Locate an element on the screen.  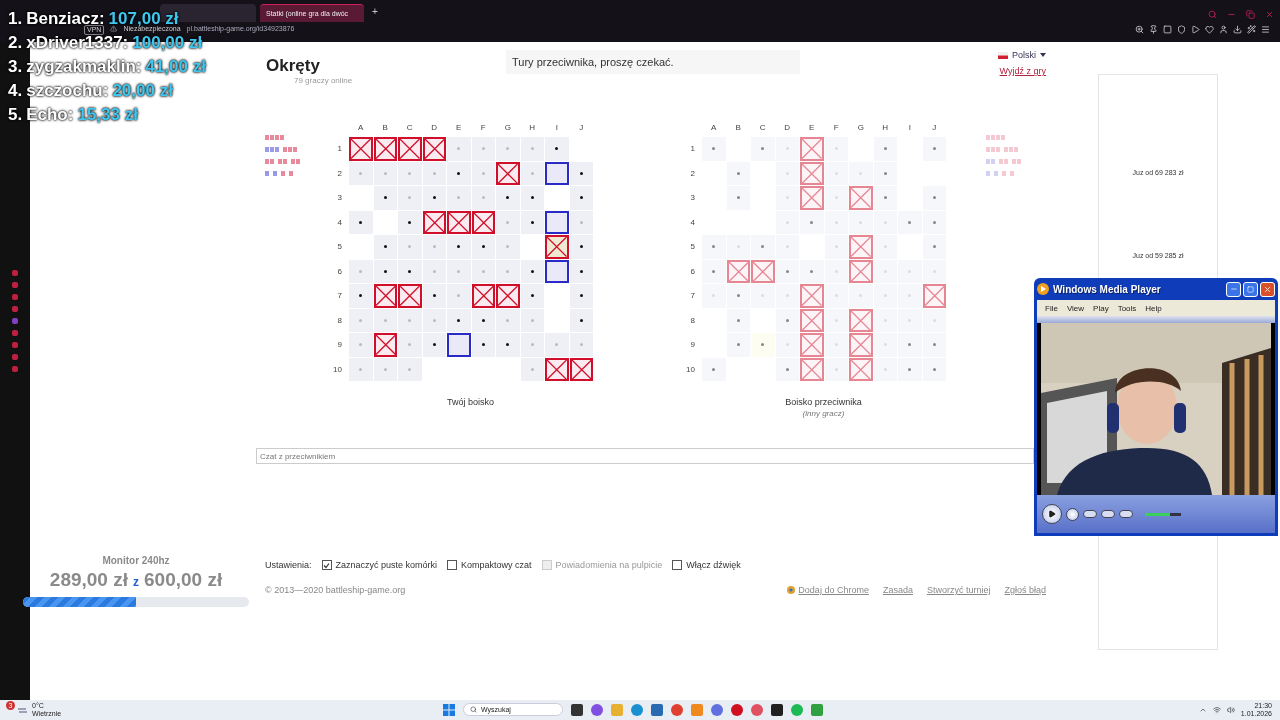
online-count: 79 graczy online is located at coordinates (324, 80).